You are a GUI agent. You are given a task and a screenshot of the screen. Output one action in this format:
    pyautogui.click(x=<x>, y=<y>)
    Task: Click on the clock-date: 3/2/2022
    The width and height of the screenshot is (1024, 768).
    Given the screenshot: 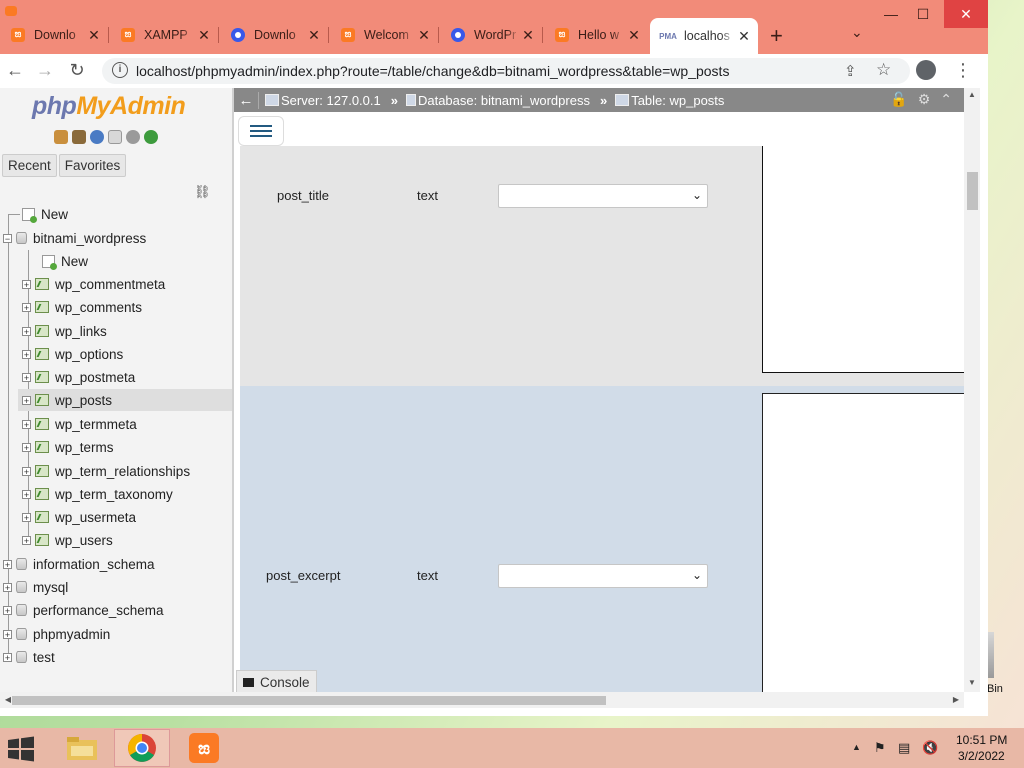 What is the action you would take?
    pyautogui.click(x=981, y=756)
    